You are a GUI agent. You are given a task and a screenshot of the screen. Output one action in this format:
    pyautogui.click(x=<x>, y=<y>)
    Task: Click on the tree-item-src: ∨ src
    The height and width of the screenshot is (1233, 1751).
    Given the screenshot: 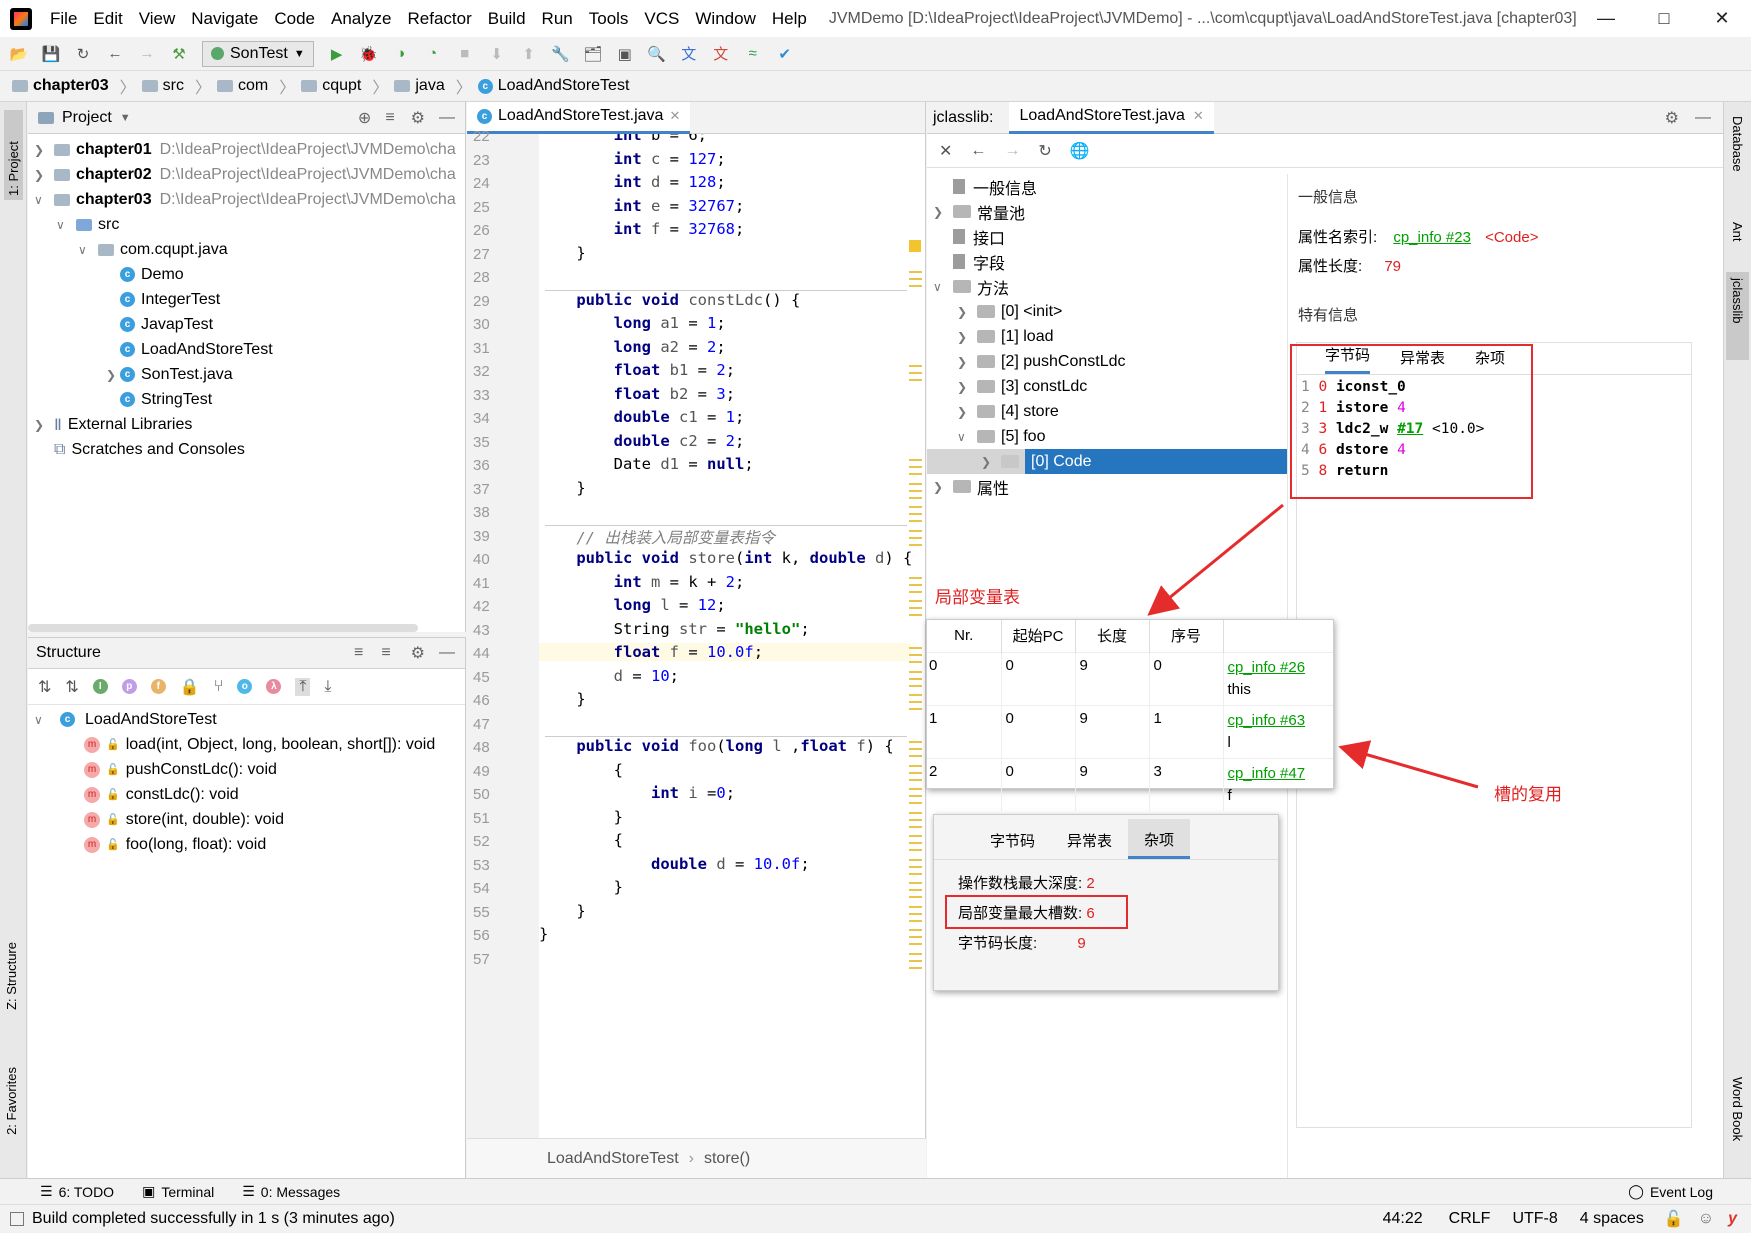 What is the action you would take?
    pyautogui.click(x=246, y=224)
    